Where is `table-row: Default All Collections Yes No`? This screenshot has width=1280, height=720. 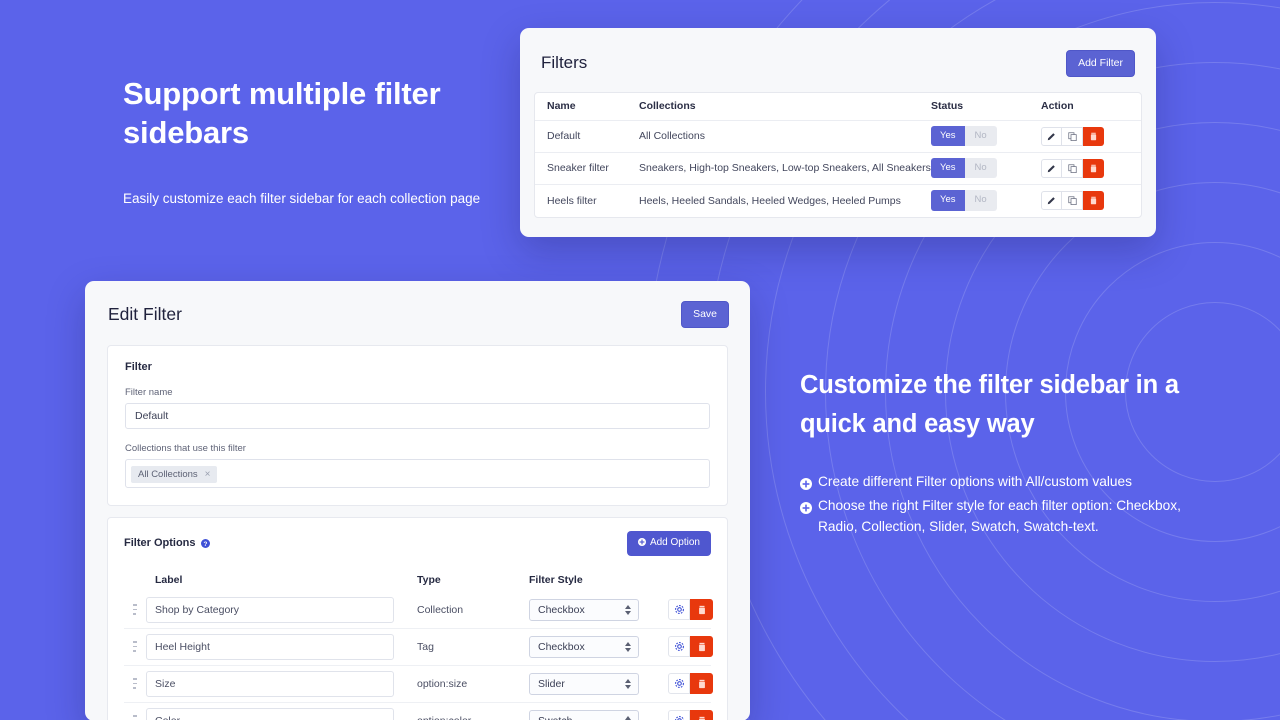
table-row: Default All Collections Yes No is located at coordinates (838, 137).